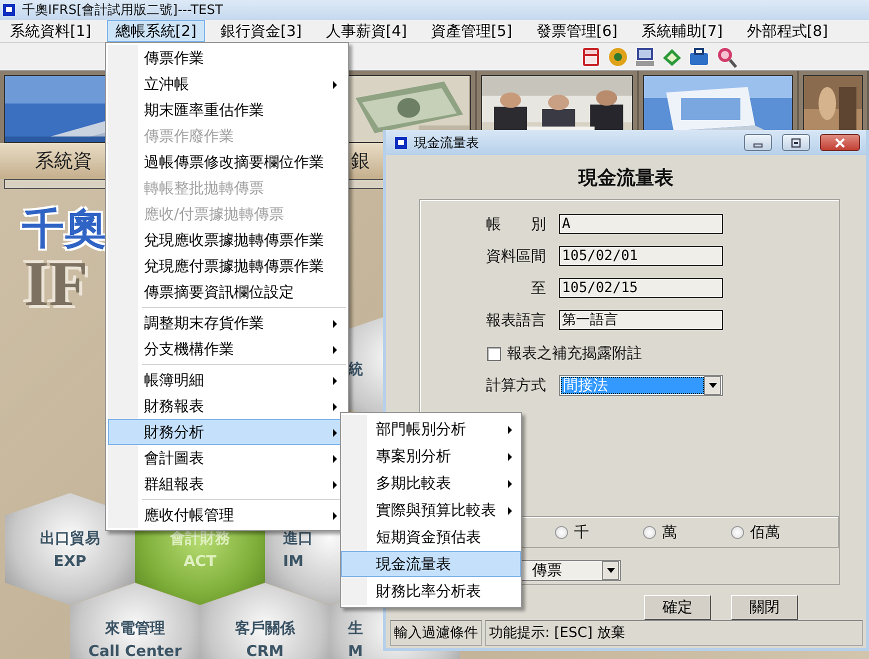  I want to click on menu-item: 帳簿明細, so click(227, 380).